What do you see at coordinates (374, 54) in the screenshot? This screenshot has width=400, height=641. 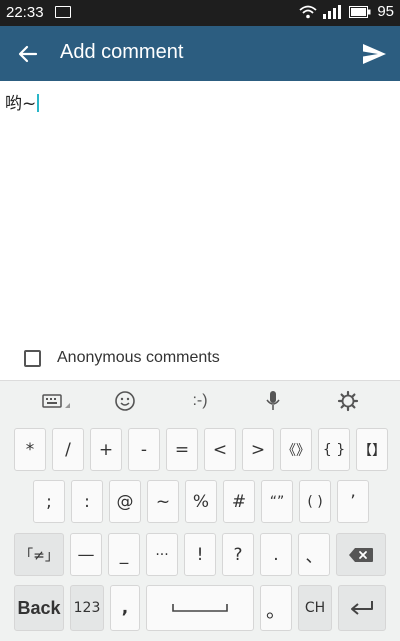 I see `send-icon` at bounding box center [374, 54].